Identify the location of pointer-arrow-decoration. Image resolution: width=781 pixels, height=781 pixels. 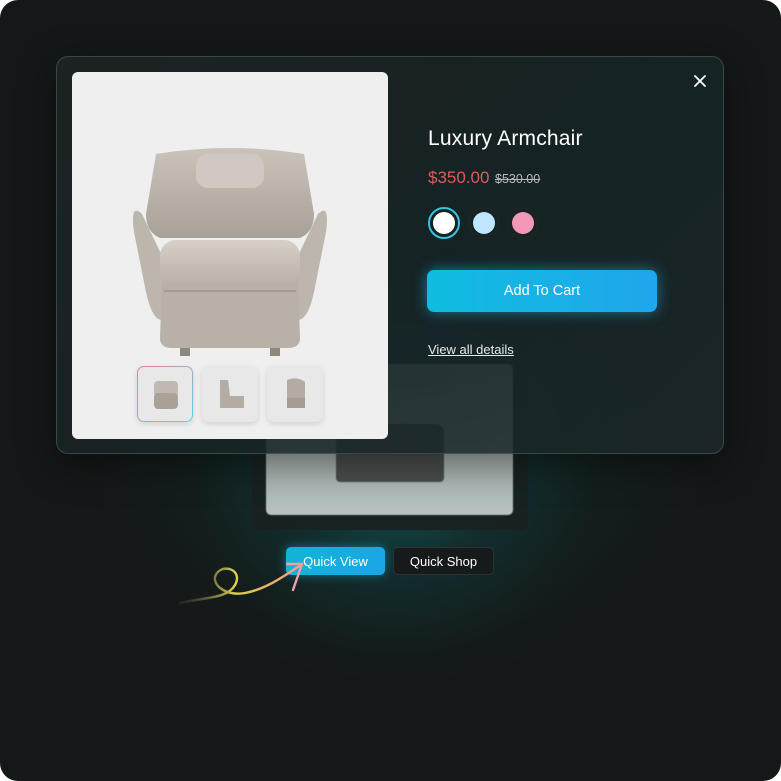
(241, 583).